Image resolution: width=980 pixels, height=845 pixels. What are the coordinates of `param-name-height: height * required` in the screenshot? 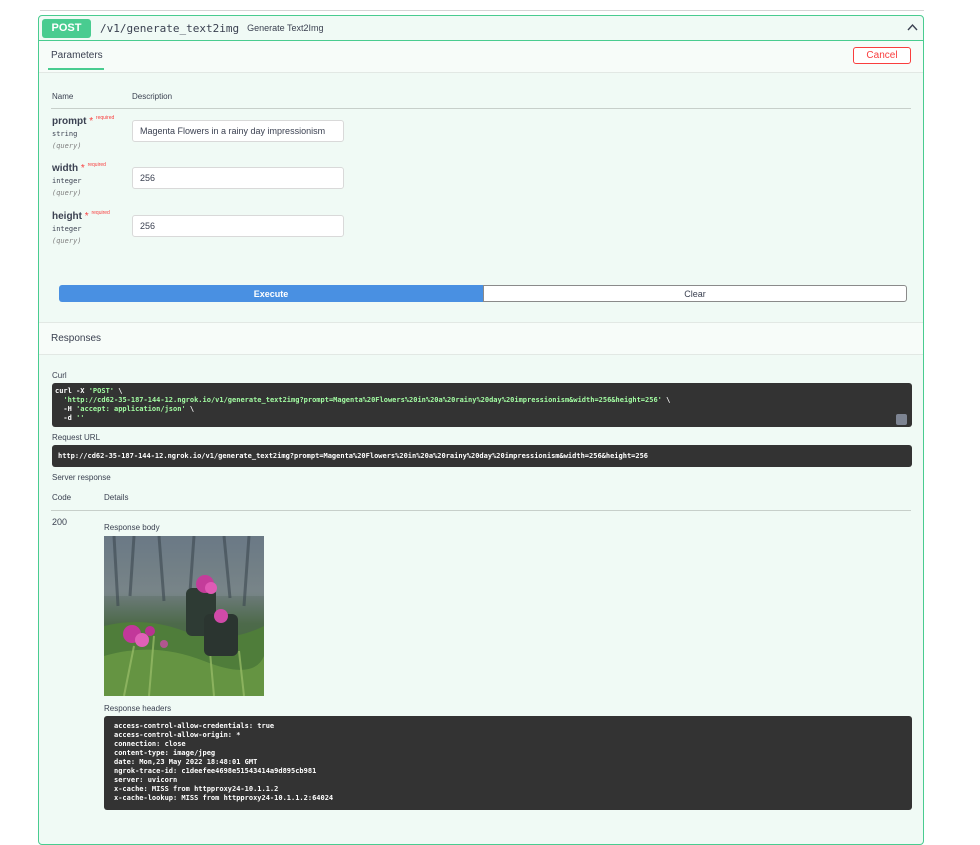 It's located at (81, 216).